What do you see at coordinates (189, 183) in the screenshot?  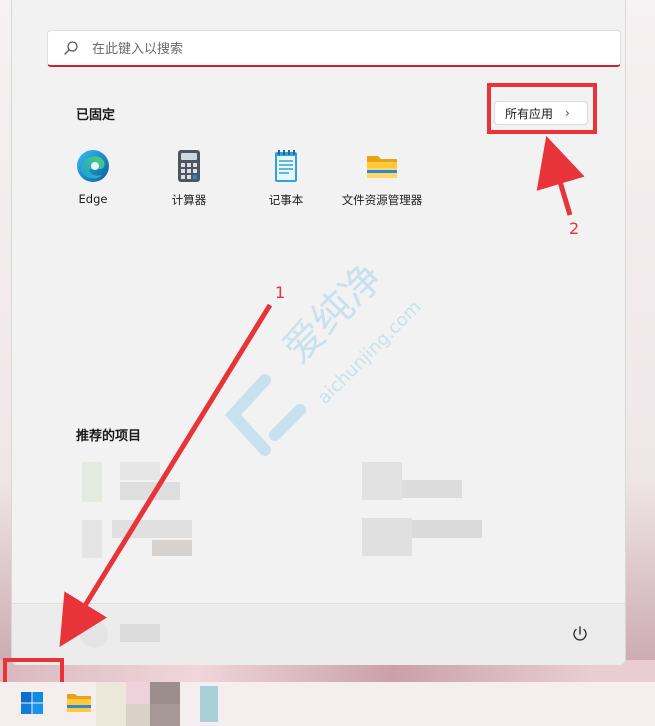 I see `pinned-app-calculator: 计算器` at bounding box center [189, 183].